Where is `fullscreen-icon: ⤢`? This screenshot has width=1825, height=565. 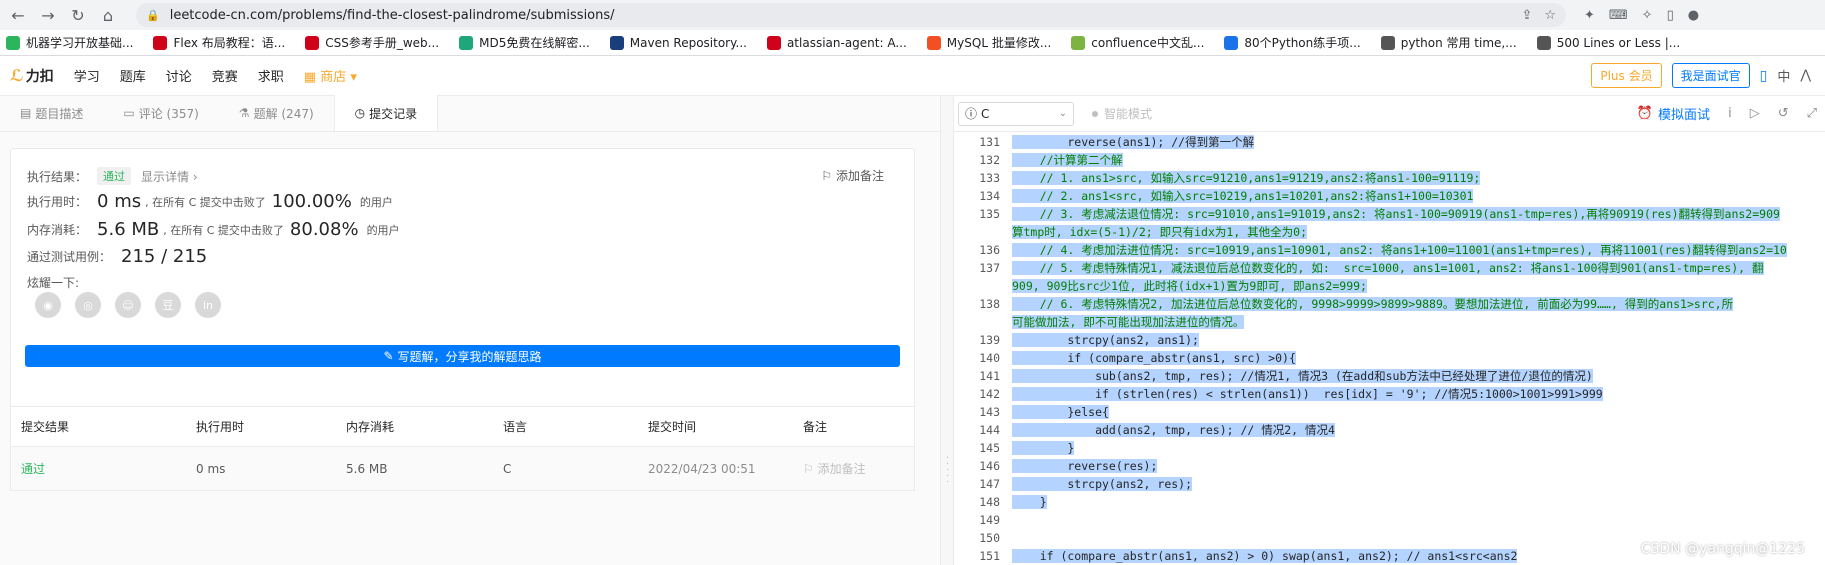 fullscreen-icon: ⤢ is located at coordinates (1812, 113).